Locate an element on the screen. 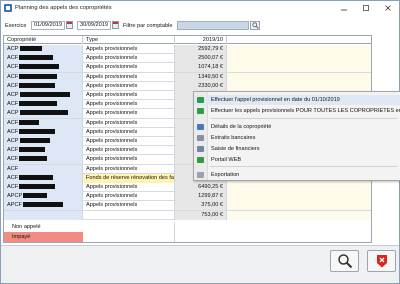  close-icon is located at coordinates (388, 8).